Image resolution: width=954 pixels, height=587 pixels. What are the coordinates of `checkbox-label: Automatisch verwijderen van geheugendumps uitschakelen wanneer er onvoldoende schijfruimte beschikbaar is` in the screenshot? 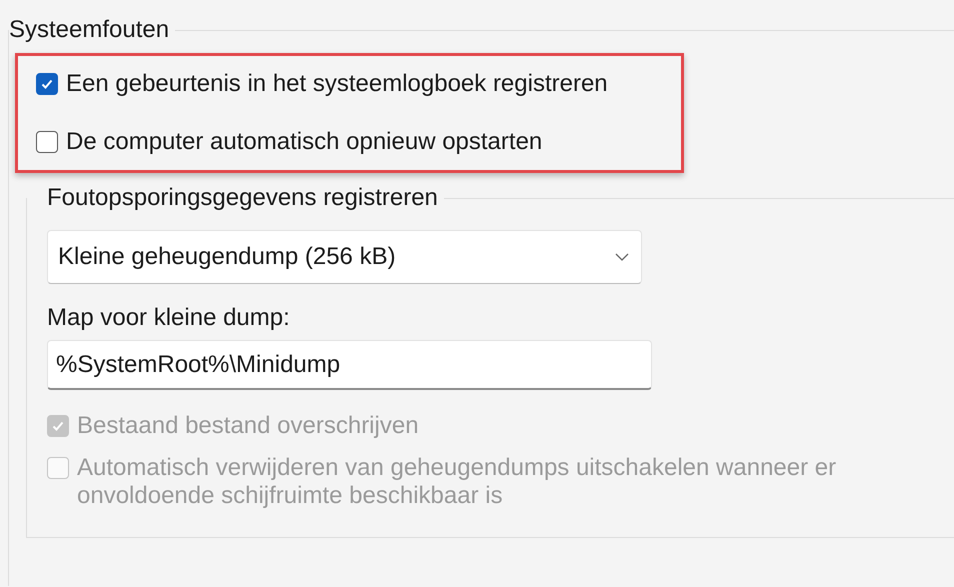 It's located at (457, 482).